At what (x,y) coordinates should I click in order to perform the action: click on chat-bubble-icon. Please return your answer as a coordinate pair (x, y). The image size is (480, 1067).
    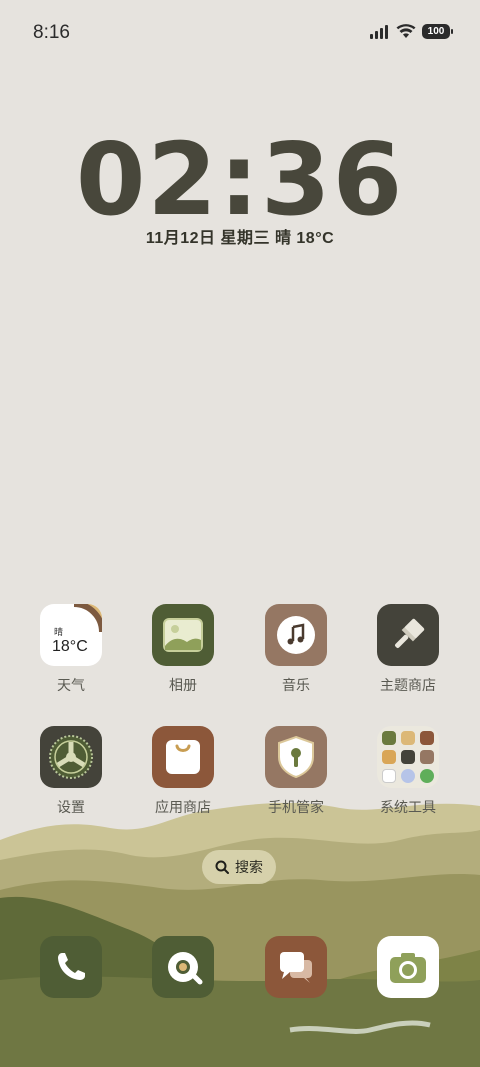
    Looking at the image, I should click on (296, 967).